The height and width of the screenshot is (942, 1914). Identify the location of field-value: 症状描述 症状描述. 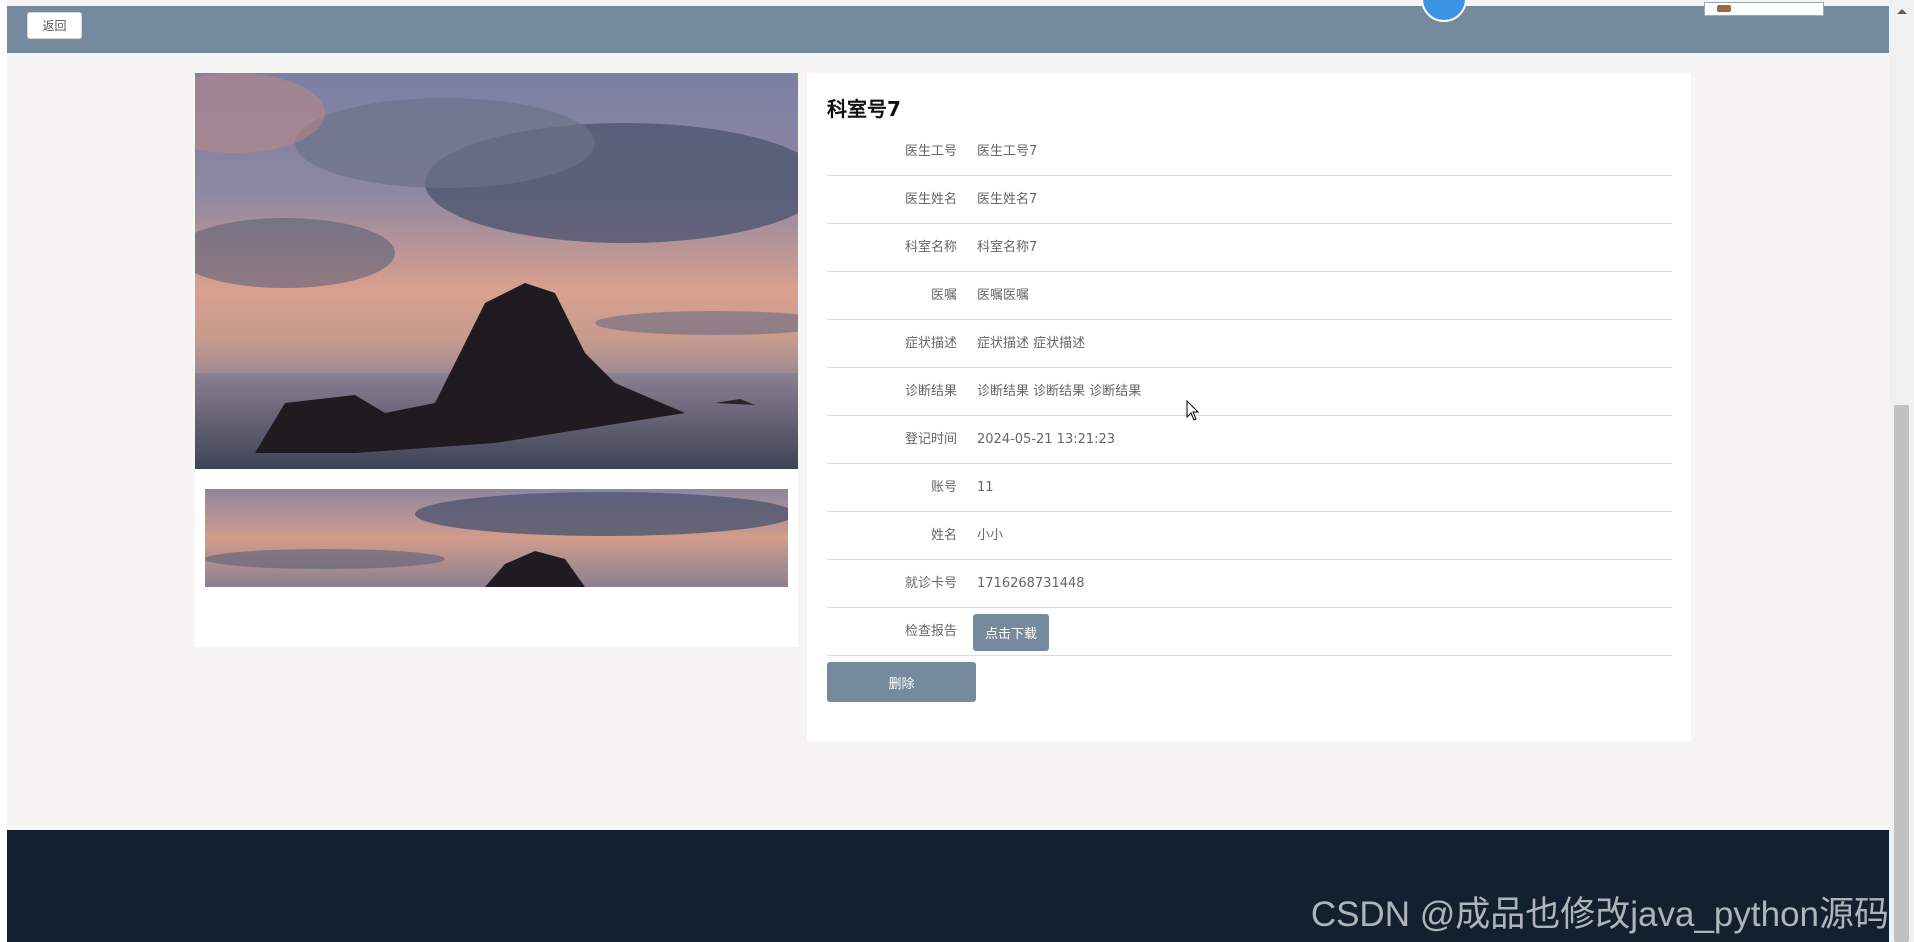
(1031, 343).